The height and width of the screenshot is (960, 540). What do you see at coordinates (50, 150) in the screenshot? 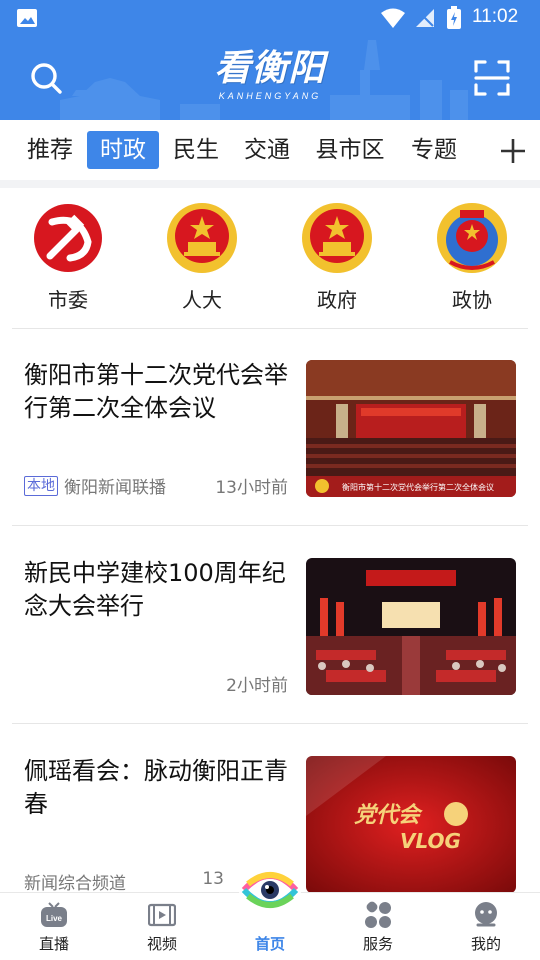
I see `tab-recommend: 推荐` at bounding box center [50, 150].